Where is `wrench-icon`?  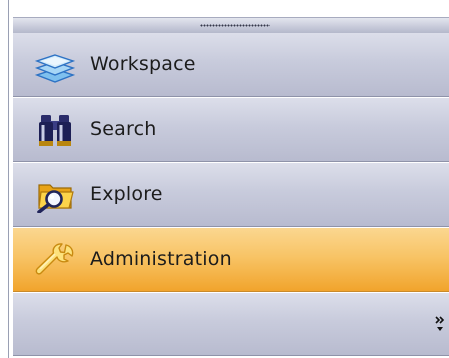 wrench-icon is located at coordinates (55, 260).